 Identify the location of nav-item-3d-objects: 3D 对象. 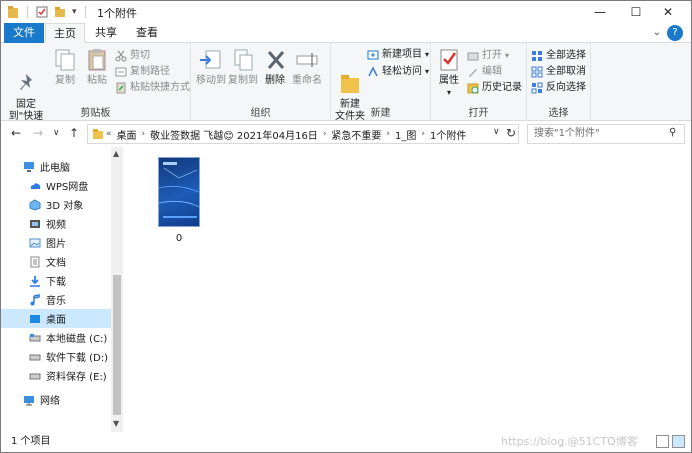
(56, 204).